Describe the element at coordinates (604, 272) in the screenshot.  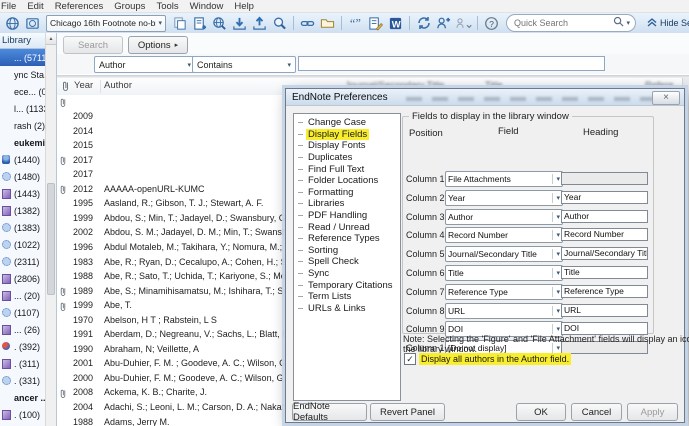
I see `heading-input: Title` at that location.